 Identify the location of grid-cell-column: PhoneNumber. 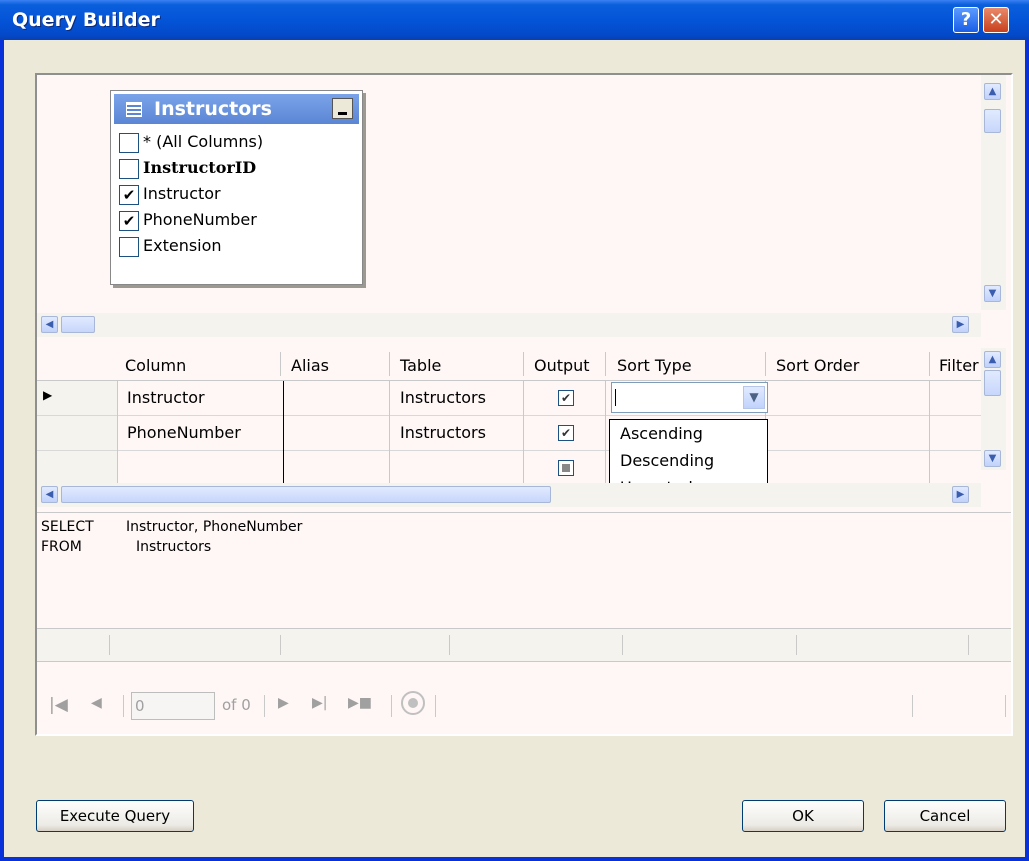
(184, 432).